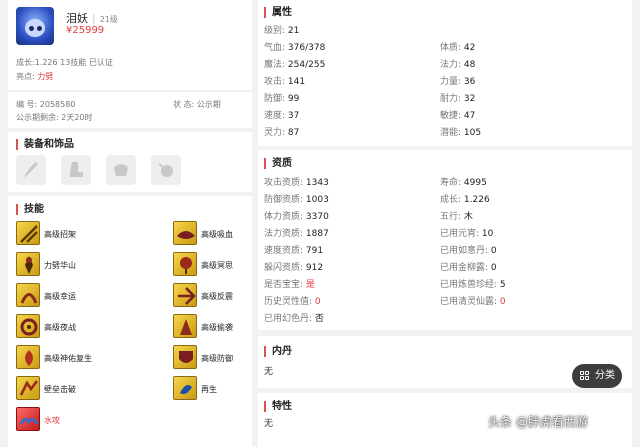 The image size is (640, 447). I want to click on aptitude-row: 已用元宵: 10, so click(466, 234).